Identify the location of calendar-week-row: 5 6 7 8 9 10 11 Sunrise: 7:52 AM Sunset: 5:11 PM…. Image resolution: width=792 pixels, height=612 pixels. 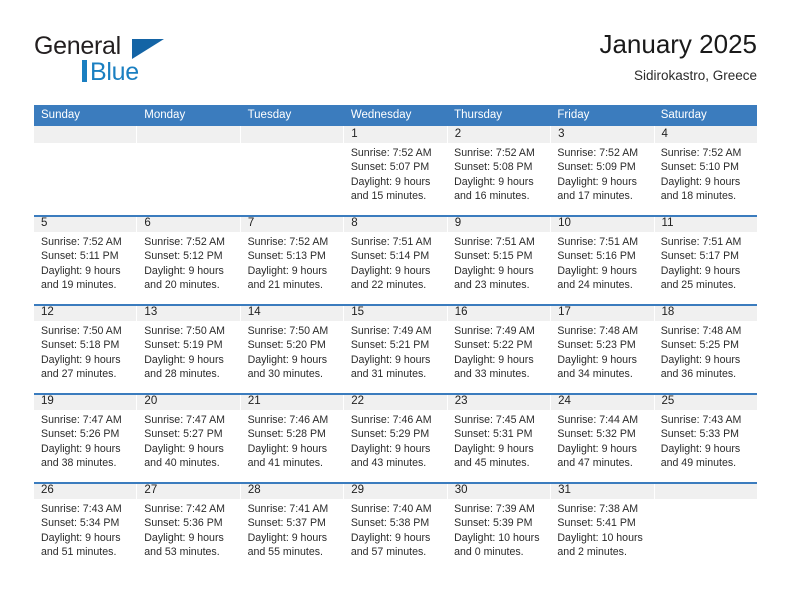
(395, 259).